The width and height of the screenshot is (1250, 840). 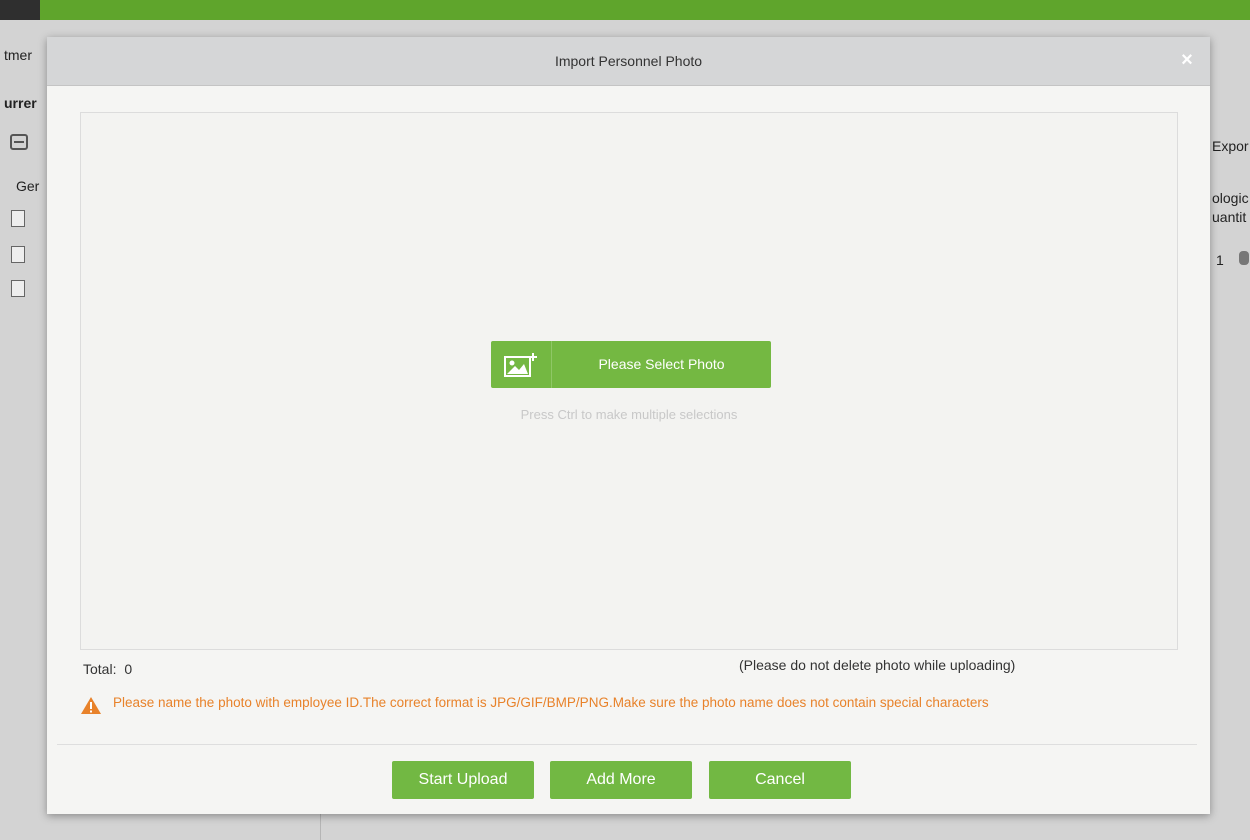 What do you see at coordinates (1187, 60) in the screenshot?
I see `close-icon: ×` at bounding box center [1187, 60].